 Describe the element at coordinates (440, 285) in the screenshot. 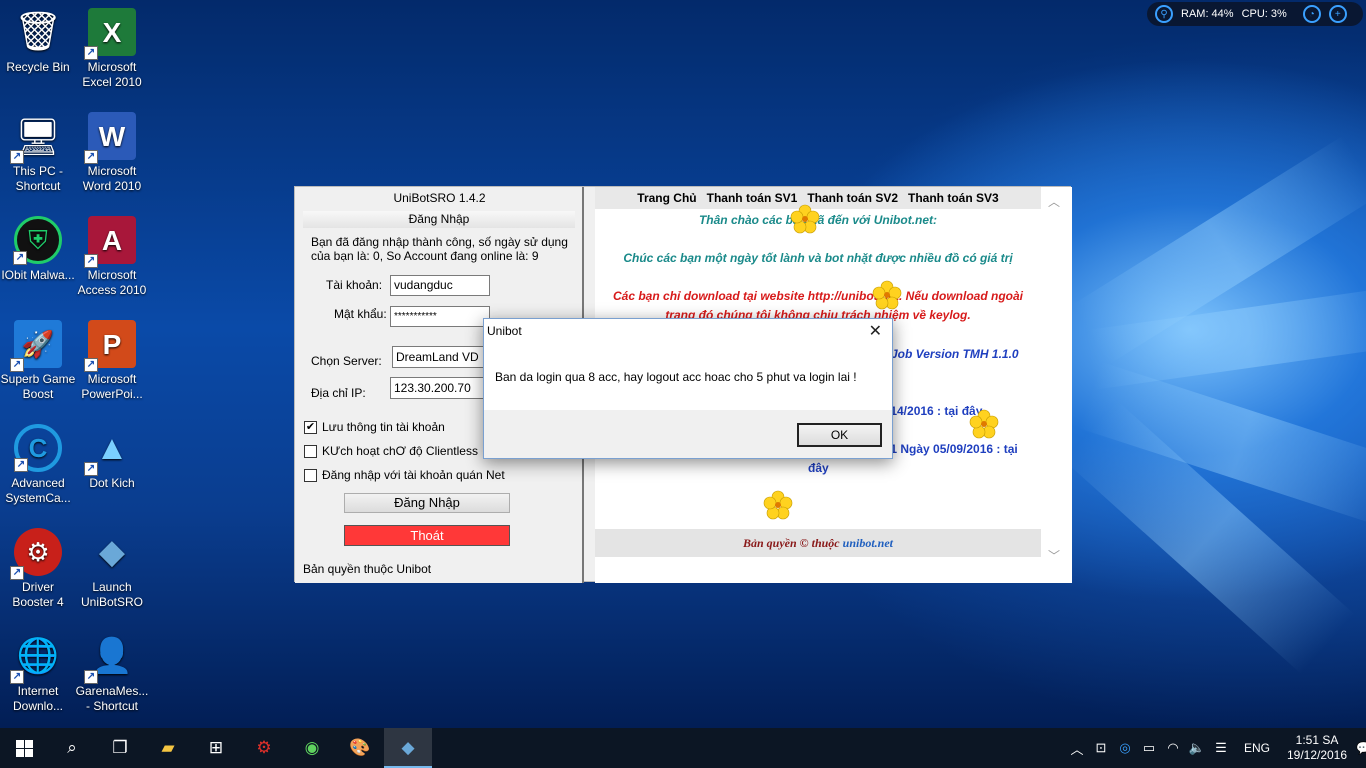

I see `username-input: vudangduc` at that location.